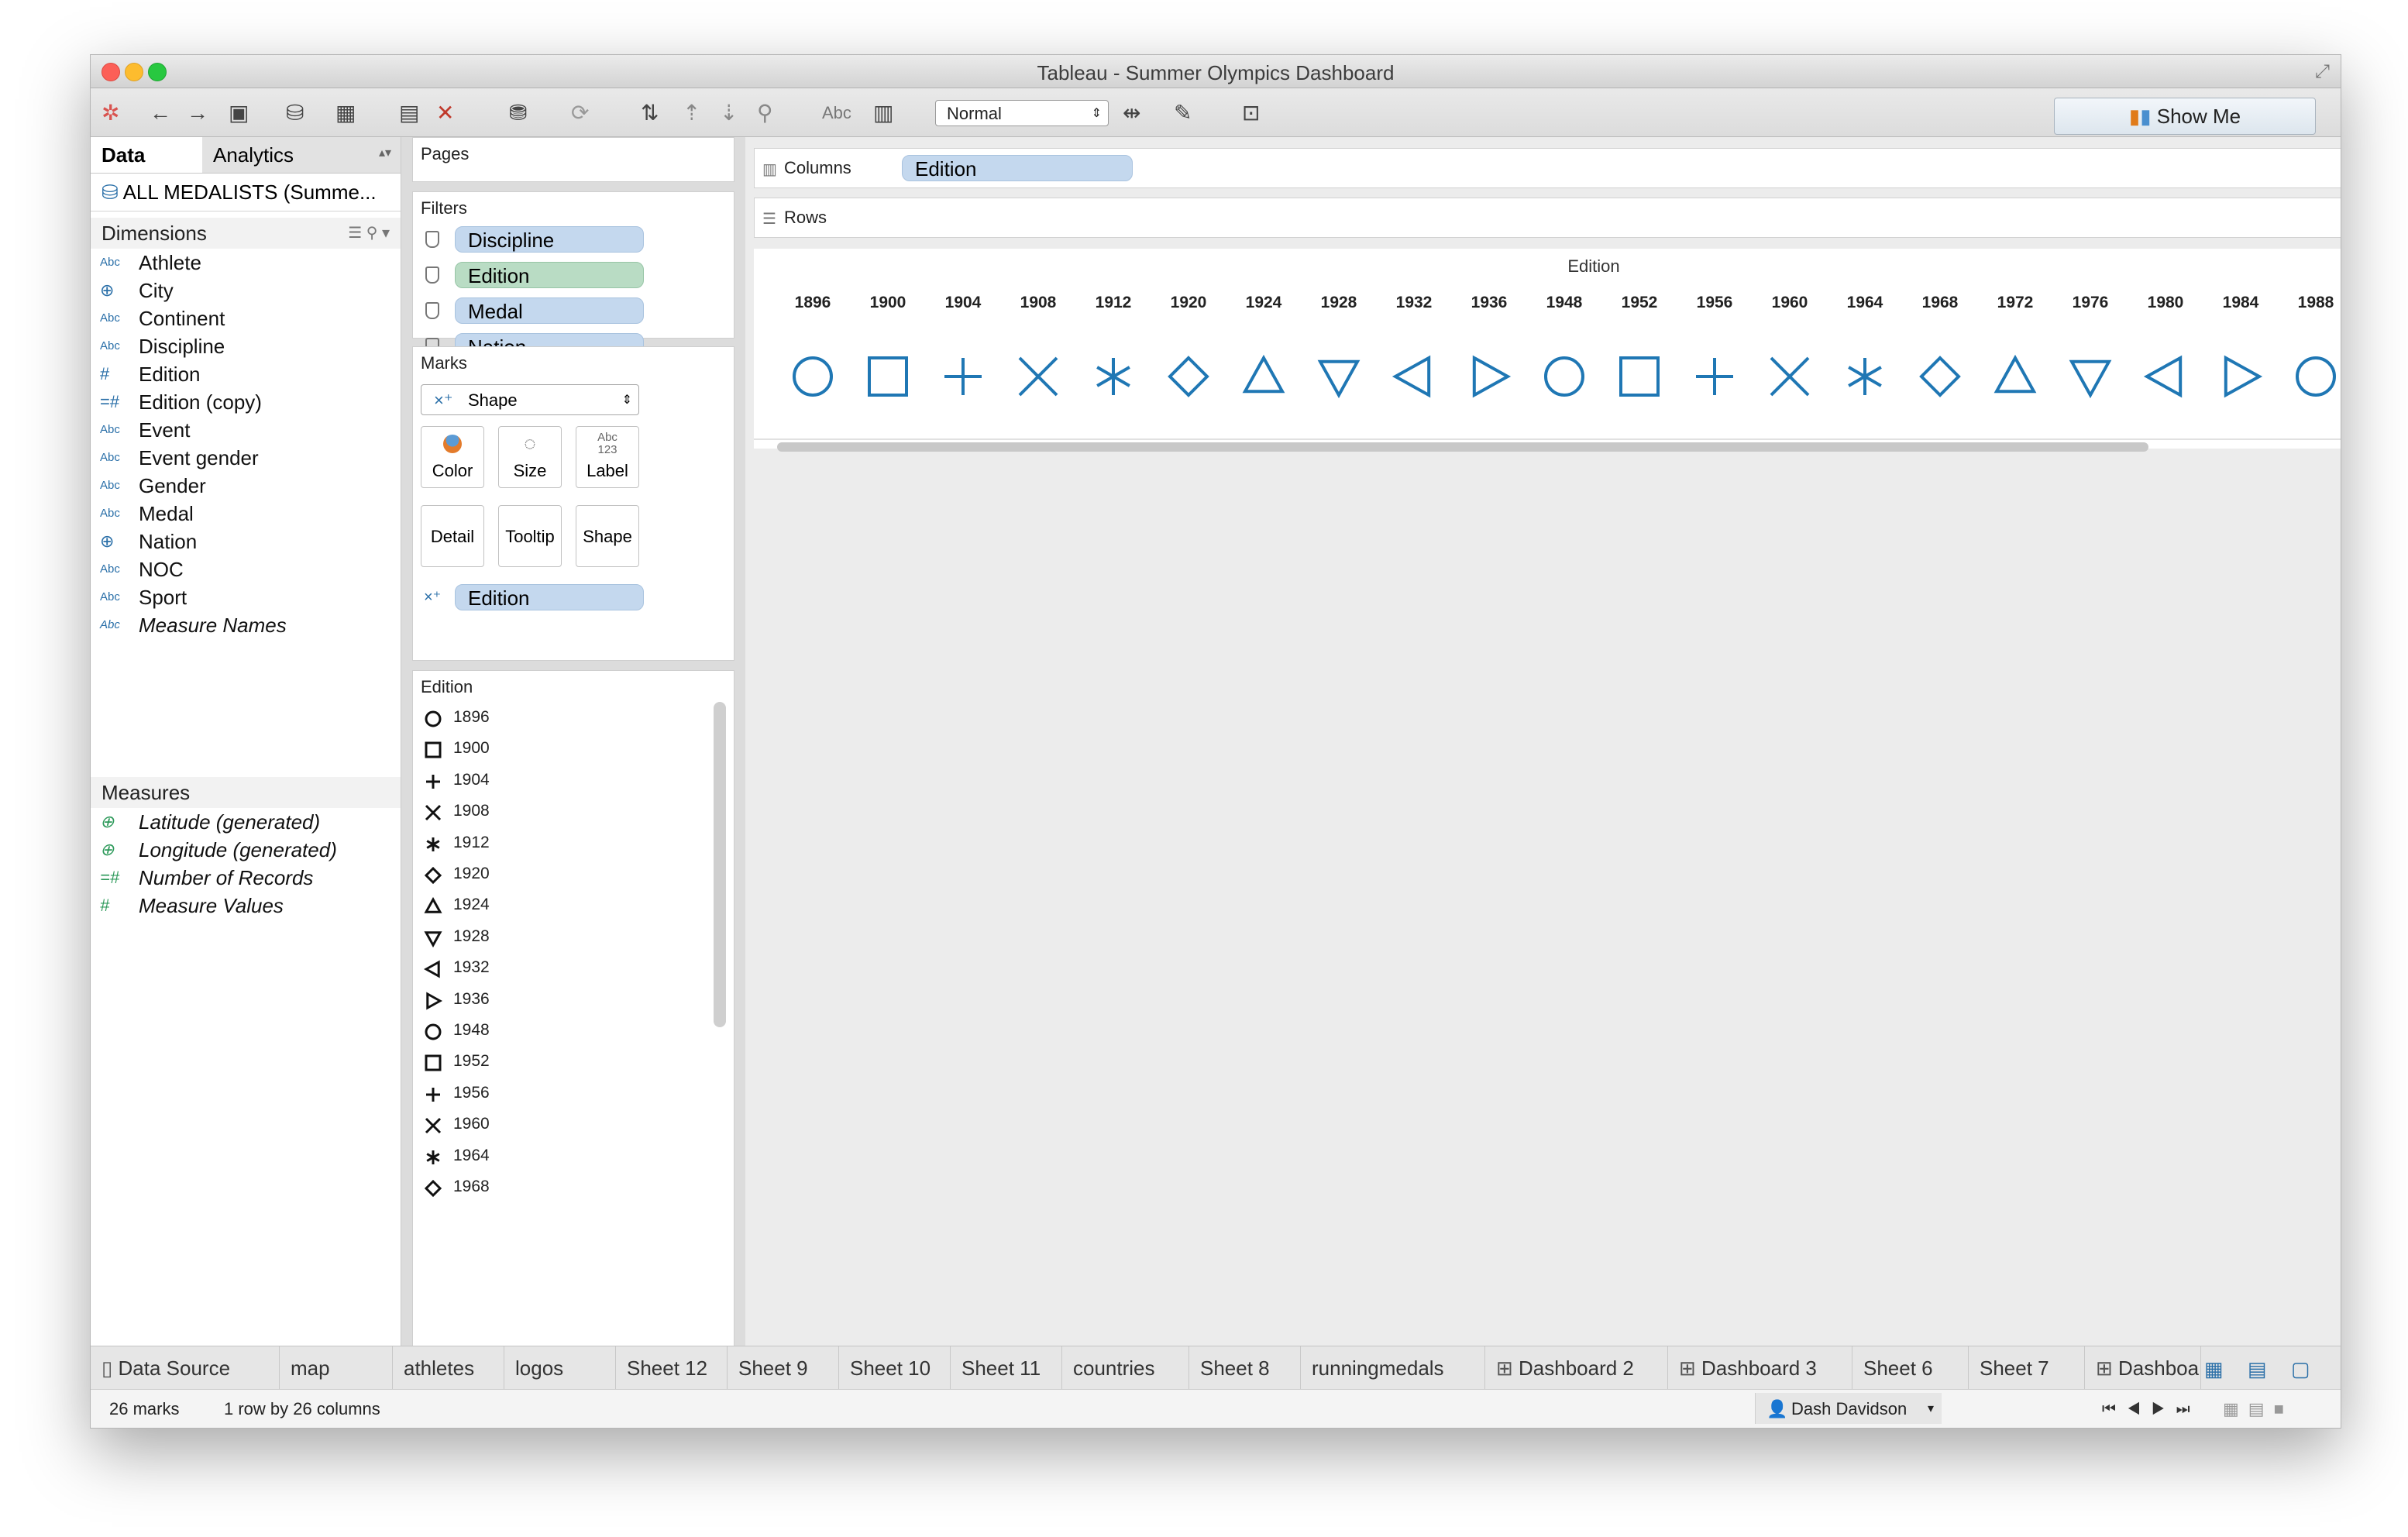 The height and width of the screenshot is (1537, 2408). Describe the element at coordinates (1251, 113) in the screenshot. I see `presentation-icon: ⊡` at that location.